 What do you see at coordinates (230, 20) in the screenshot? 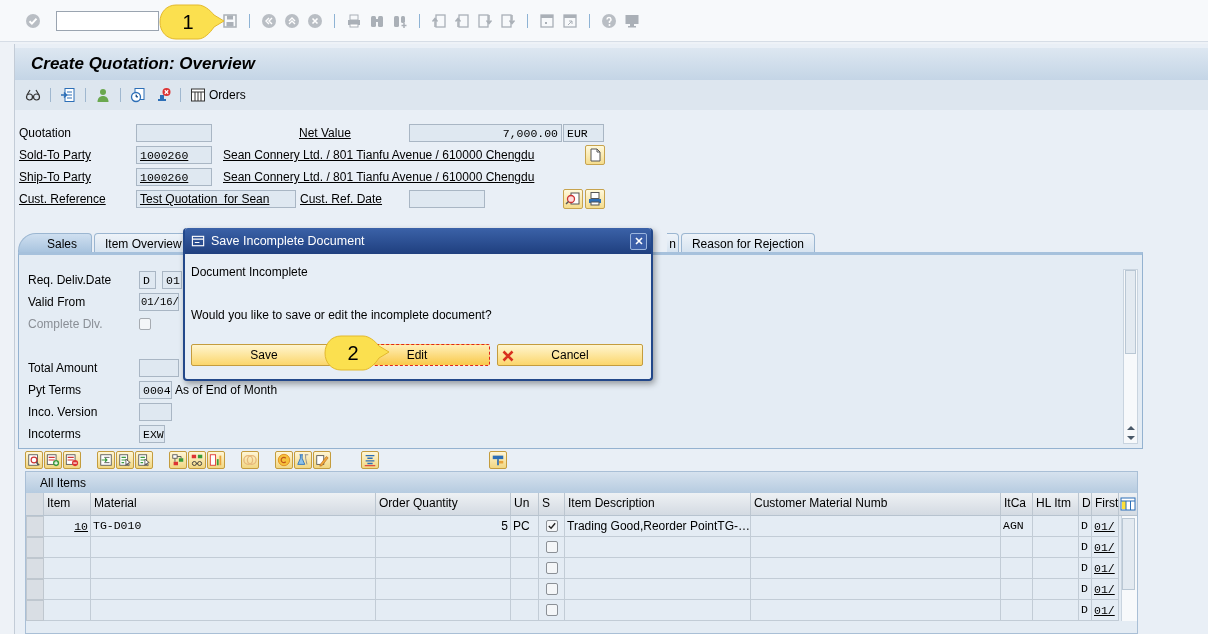
I see `save-icon` at bounding box center [230, 20].